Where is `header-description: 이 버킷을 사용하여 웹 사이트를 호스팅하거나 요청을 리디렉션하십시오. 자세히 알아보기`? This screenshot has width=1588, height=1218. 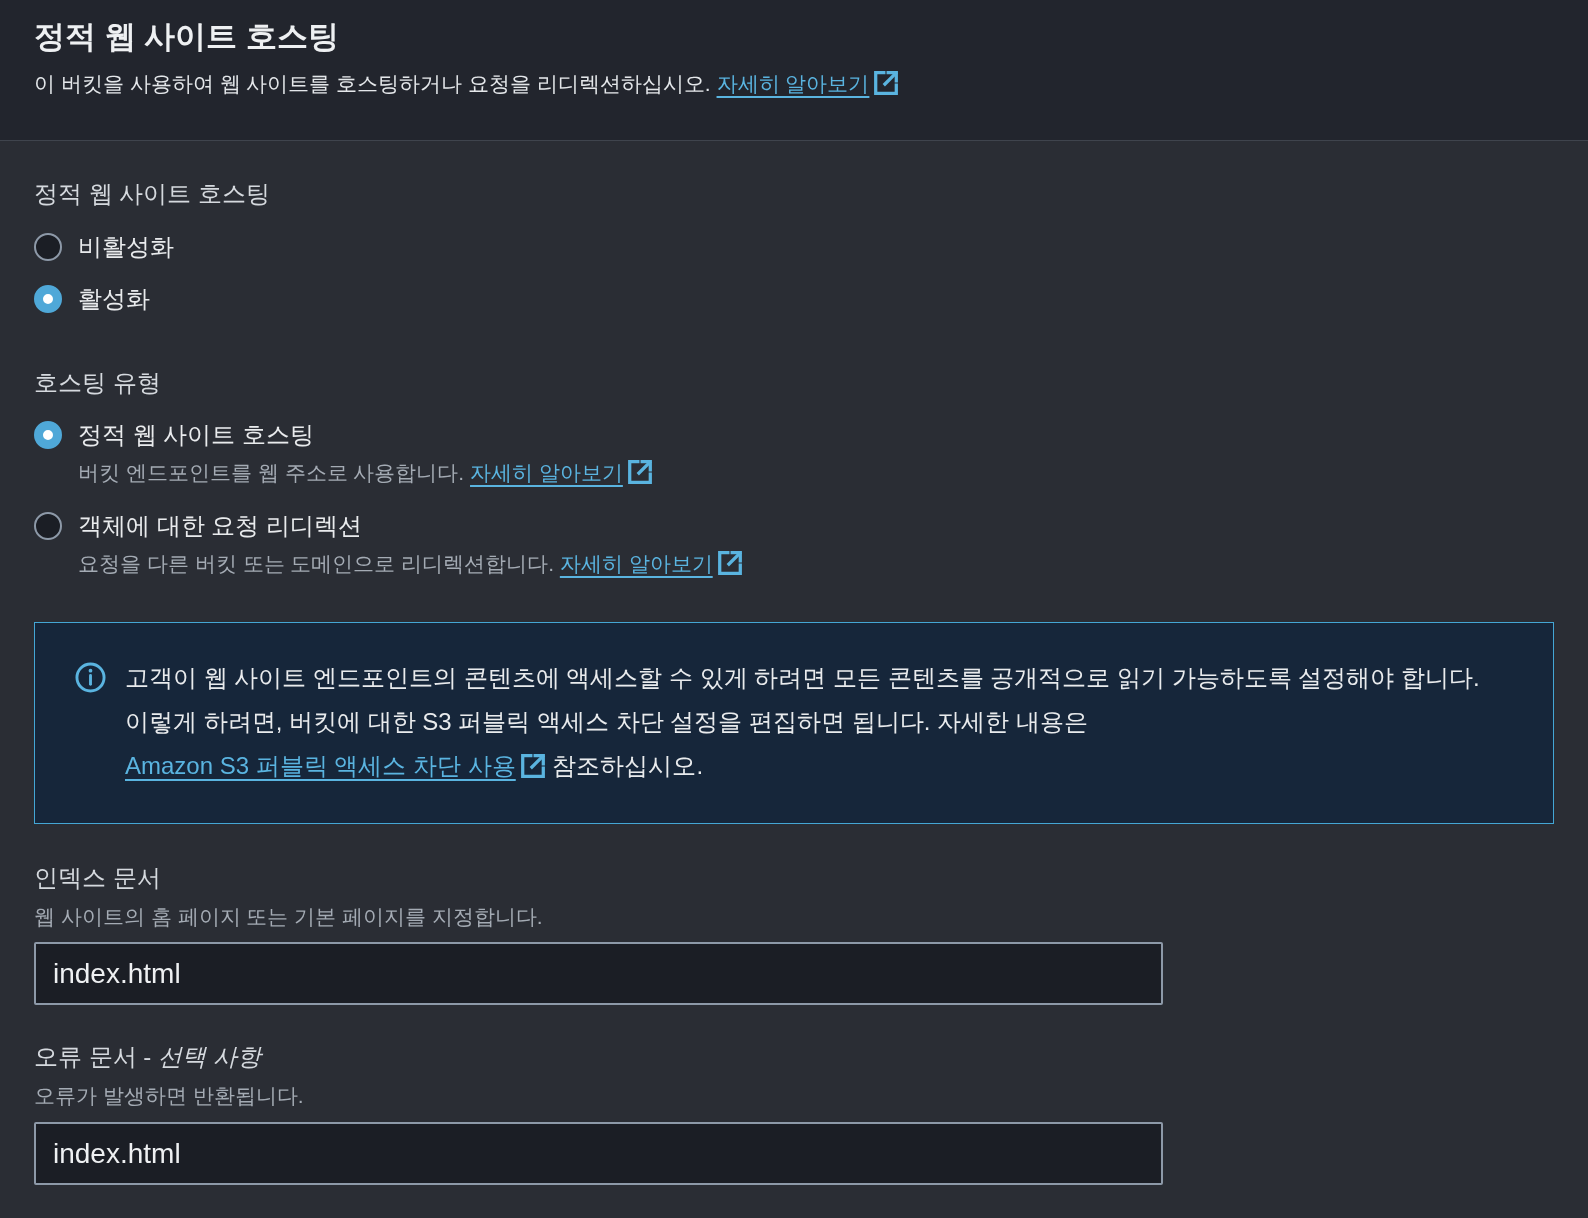
header-description: 이 버킷을 사용하여 웹 사이트를 호스팅하거나 요청을 리디렉션하십시오. 자세히 알아보기 is located at coordinates (794, 84).